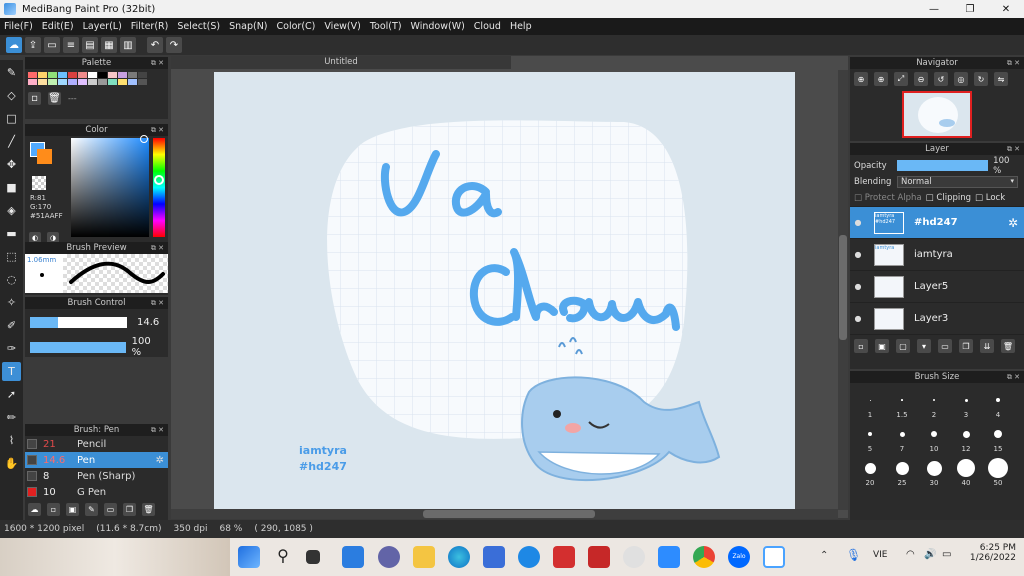  I want to click on brush-size-option: 4, so click(998, 404).